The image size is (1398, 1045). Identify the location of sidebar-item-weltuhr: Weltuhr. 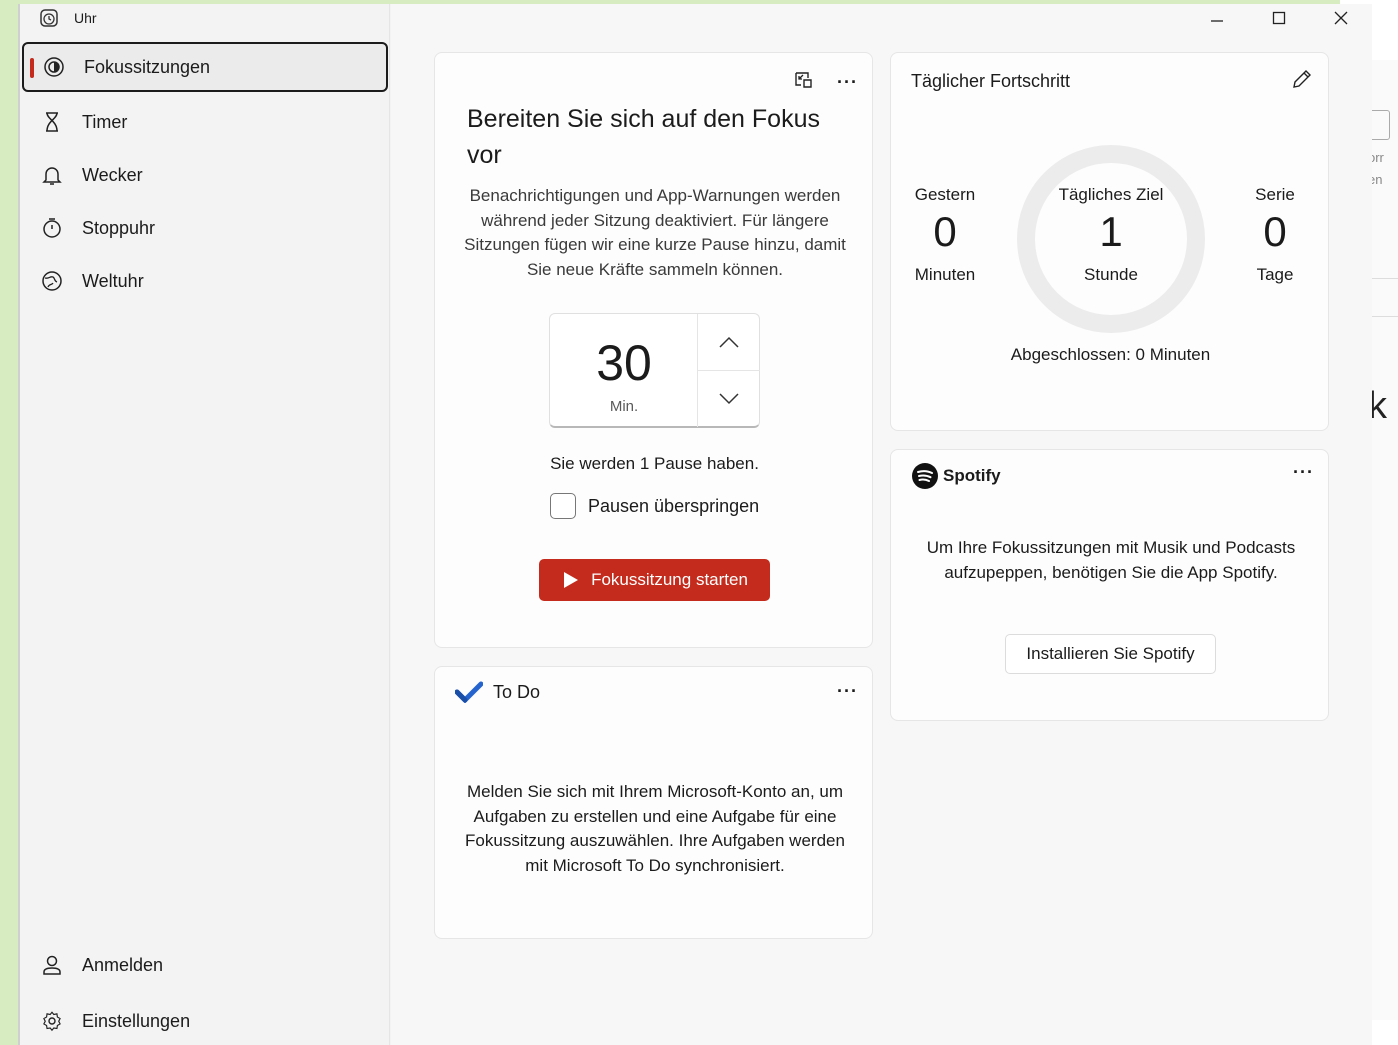
(205, 281).